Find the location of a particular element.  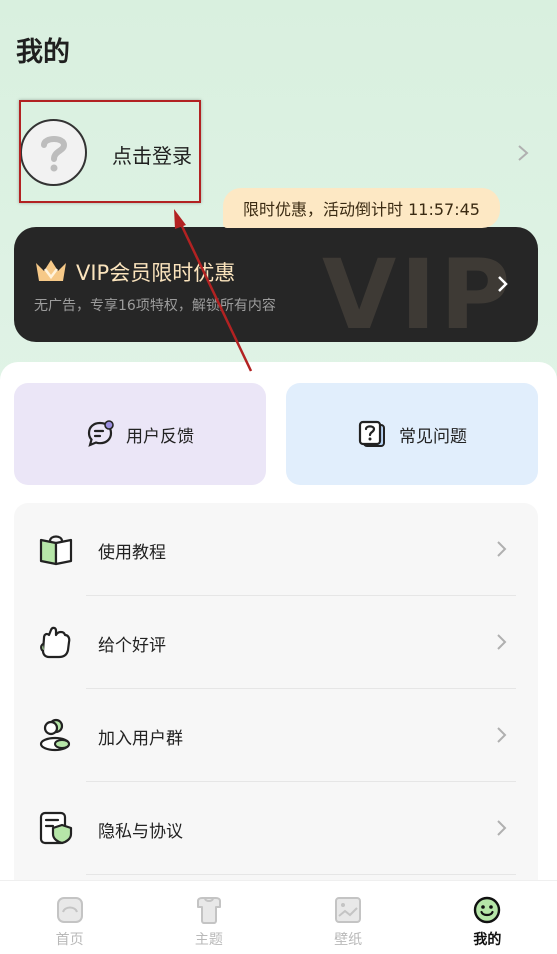

feedback-button: 用户反馈 is located at coordinates (140, 434).